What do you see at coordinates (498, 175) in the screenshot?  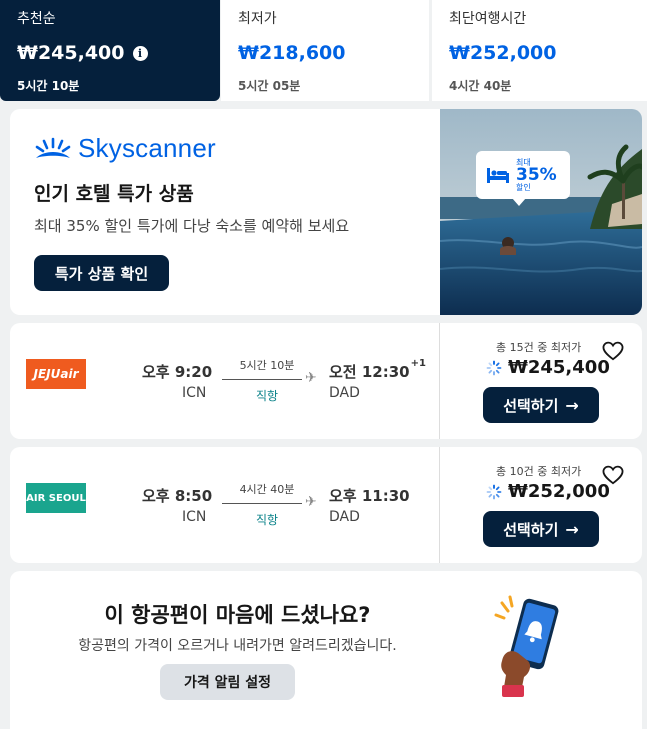 I see `bed-icon` at bounding box center [498, 175].